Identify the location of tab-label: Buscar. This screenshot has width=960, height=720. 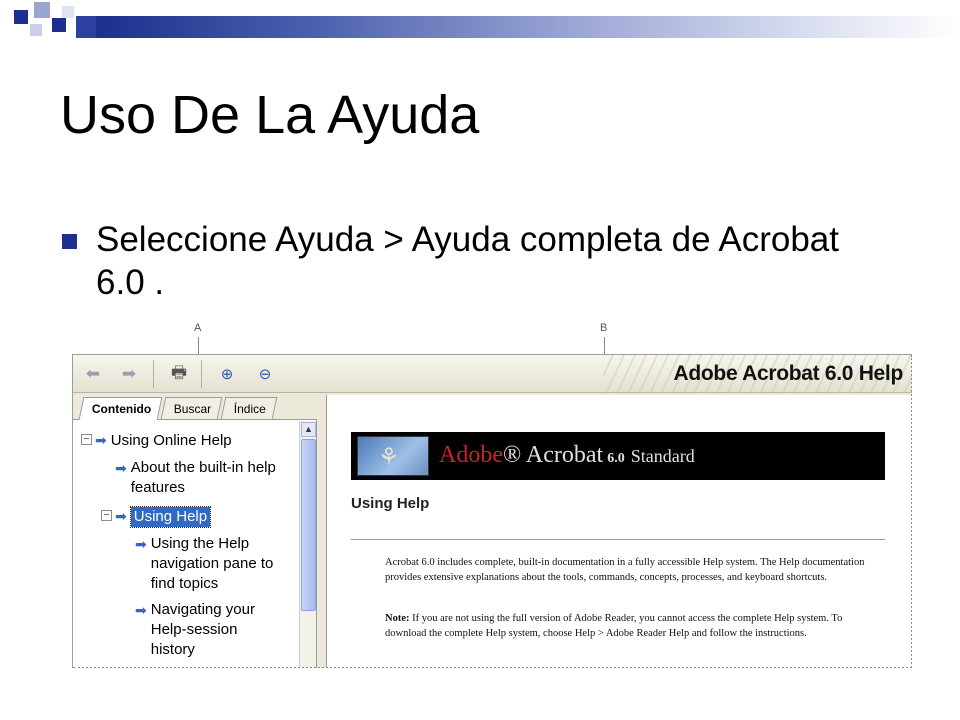
(192, 409).